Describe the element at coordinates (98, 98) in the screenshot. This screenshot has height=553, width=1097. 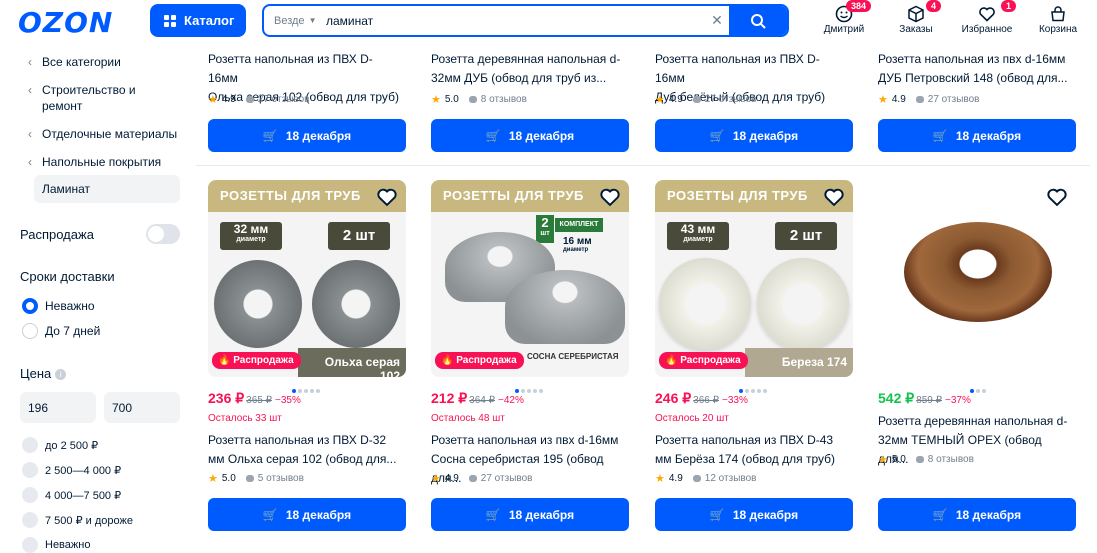
I see `category-link: ‹ Строительство и ремонт` at that location.